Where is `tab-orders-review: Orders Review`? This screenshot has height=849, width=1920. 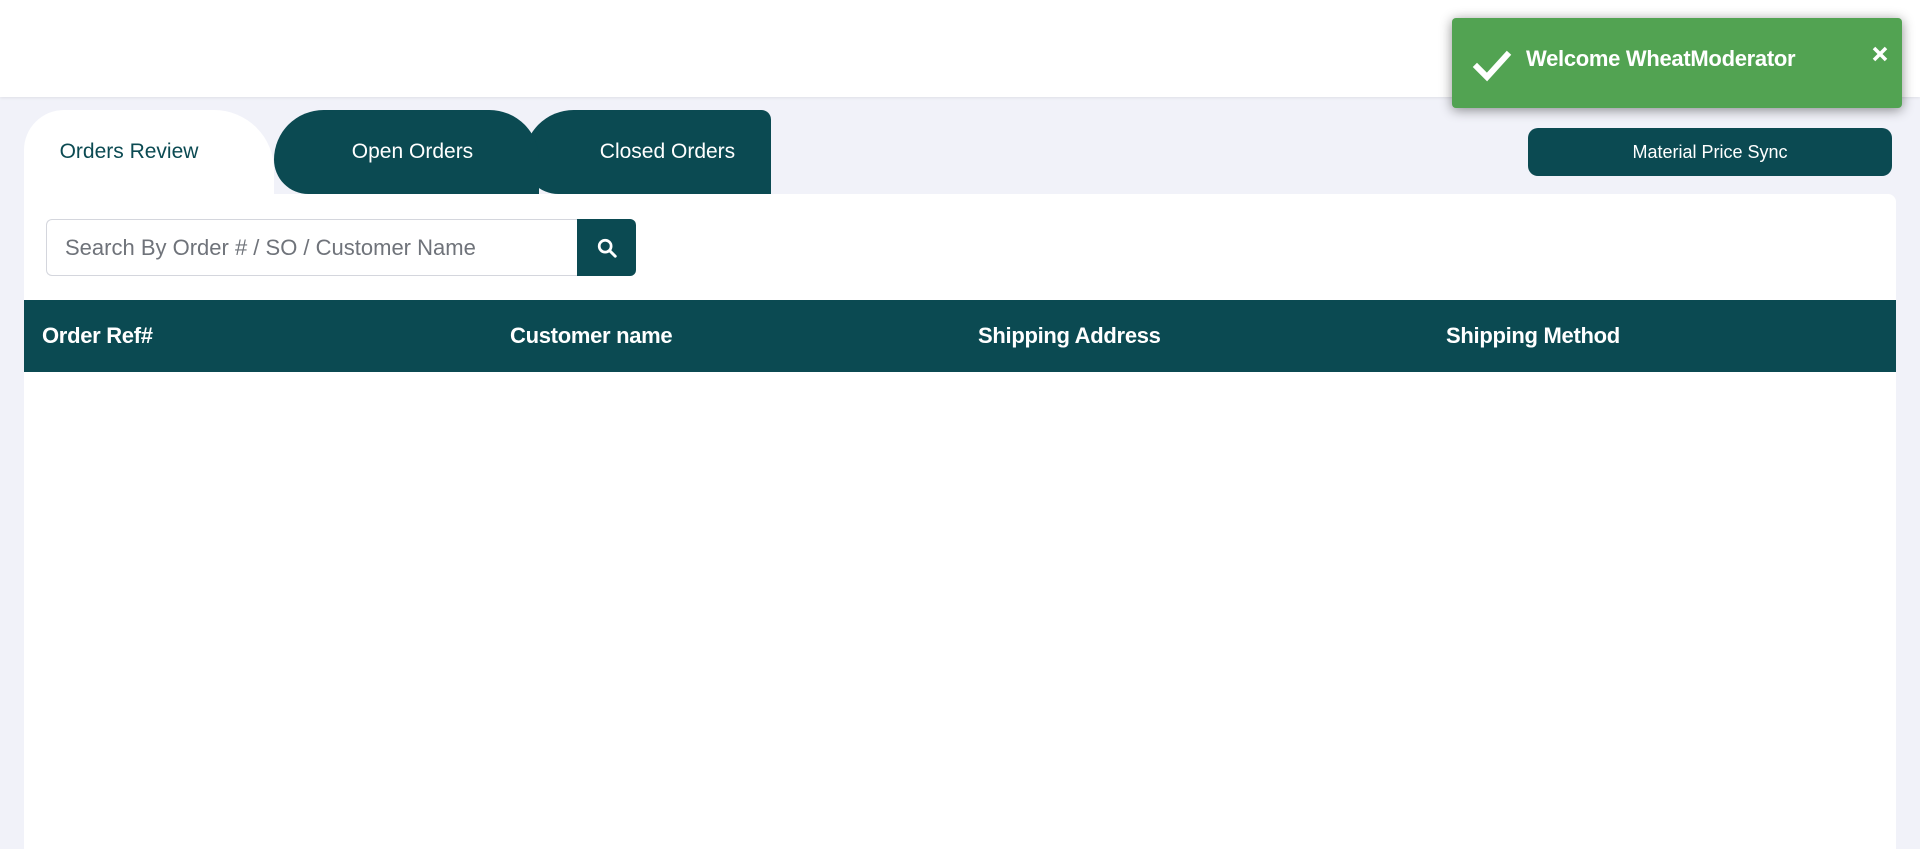
tab-orders-review: Orders Review is located at coordinates (149, 152).